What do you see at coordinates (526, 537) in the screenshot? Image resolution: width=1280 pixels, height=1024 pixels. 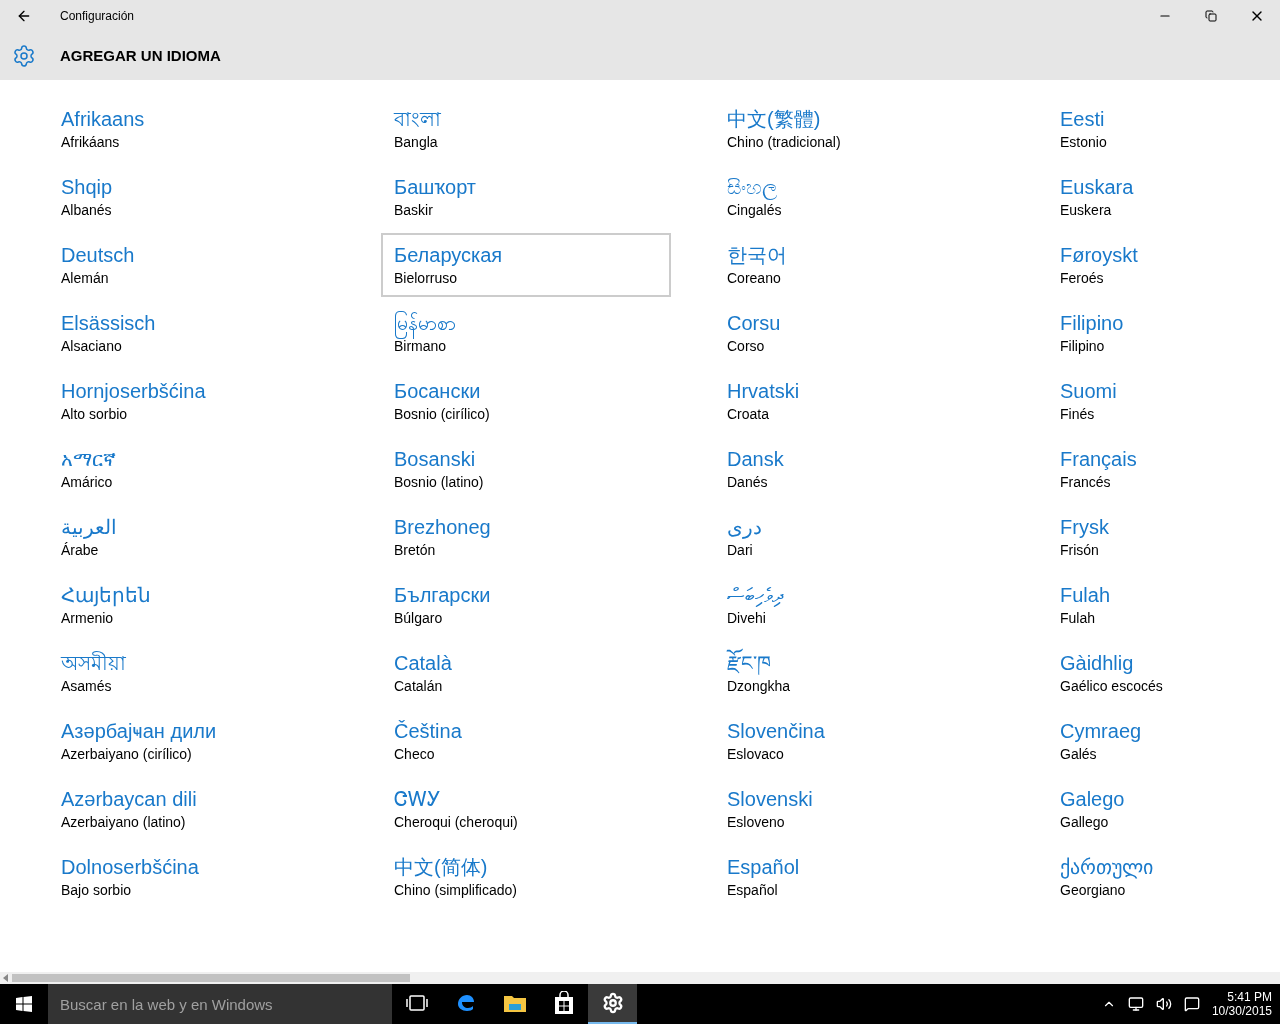 I see `language-item: Brezhoneg Bretón` at bounding box center [526, 537].